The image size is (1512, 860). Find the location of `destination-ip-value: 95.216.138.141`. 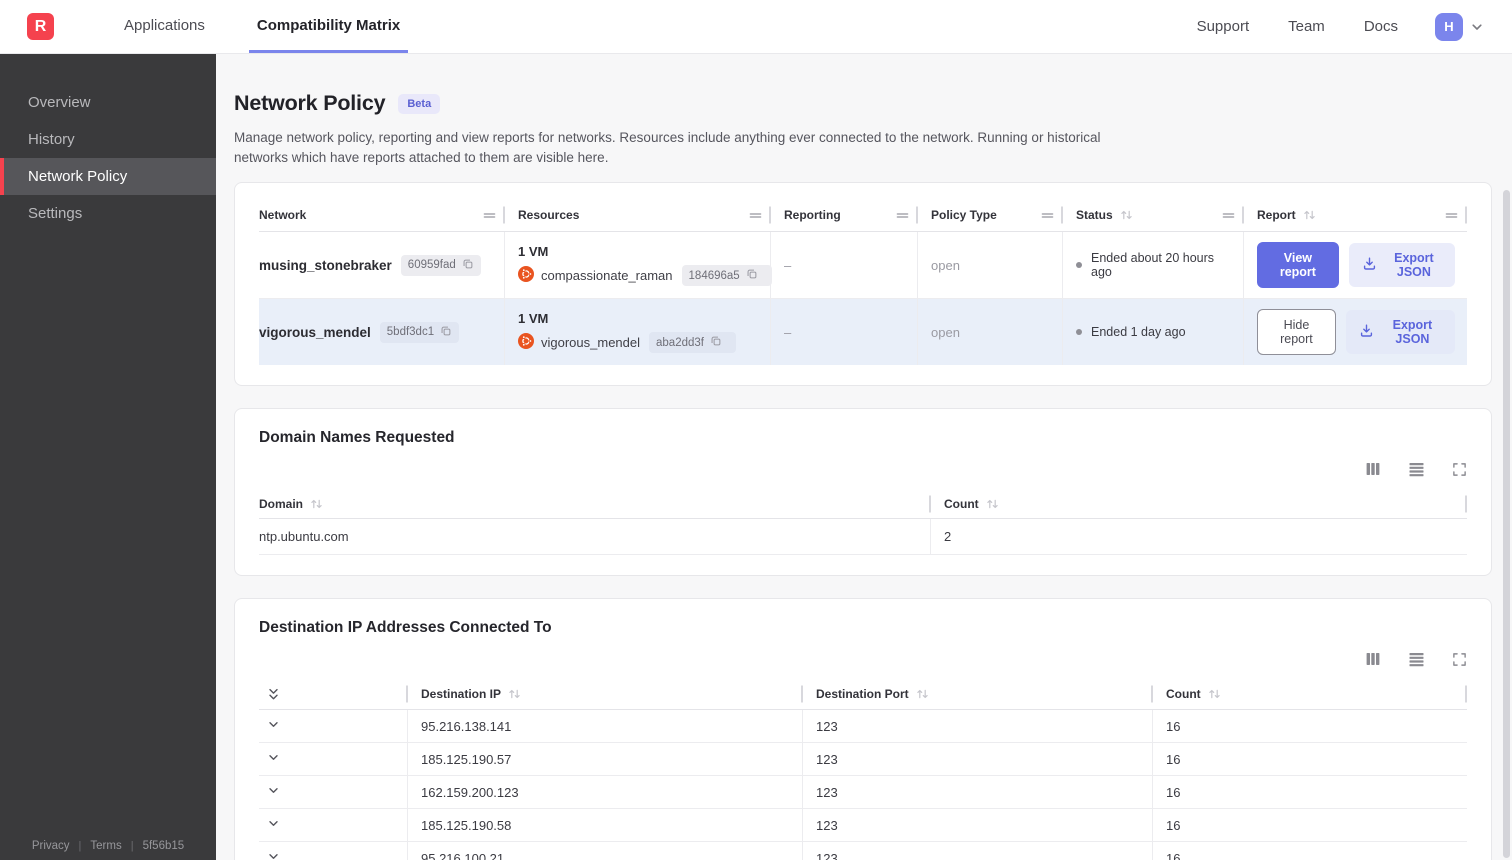

destination-ip-value: 95.216.138.141 is located at coordinates (605, 726).